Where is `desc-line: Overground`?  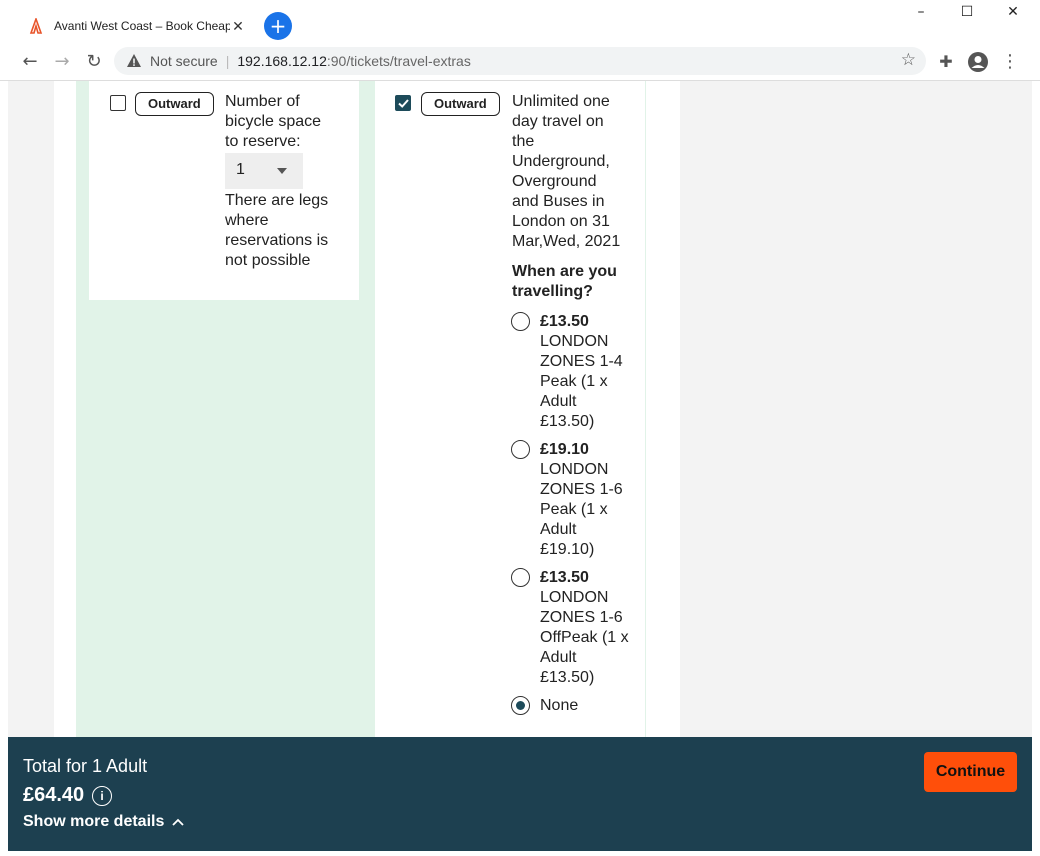 desc-line: Overground is located at coordinates (554, 181).